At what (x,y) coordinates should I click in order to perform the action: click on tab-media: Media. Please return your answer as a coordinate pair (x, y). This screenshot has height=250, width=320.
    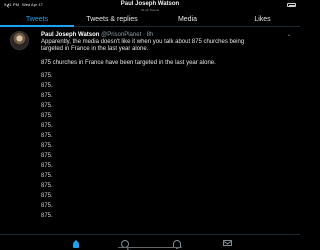
    Looking at the image, I should click on (187, 20).